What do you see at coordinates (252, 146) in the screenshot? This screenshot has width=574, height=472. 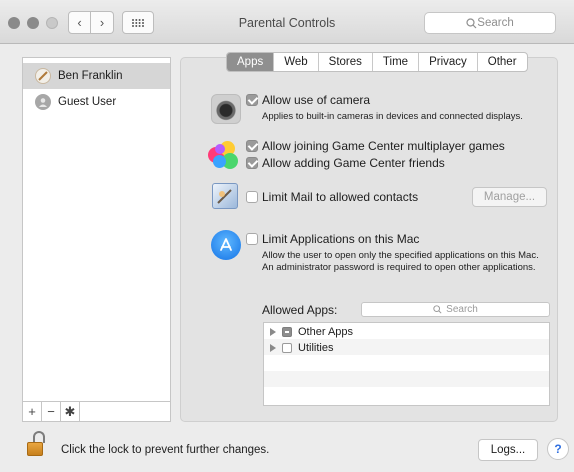 I see `gamecenter-multiplayer-checkbox` at bounding box center [252, 146].